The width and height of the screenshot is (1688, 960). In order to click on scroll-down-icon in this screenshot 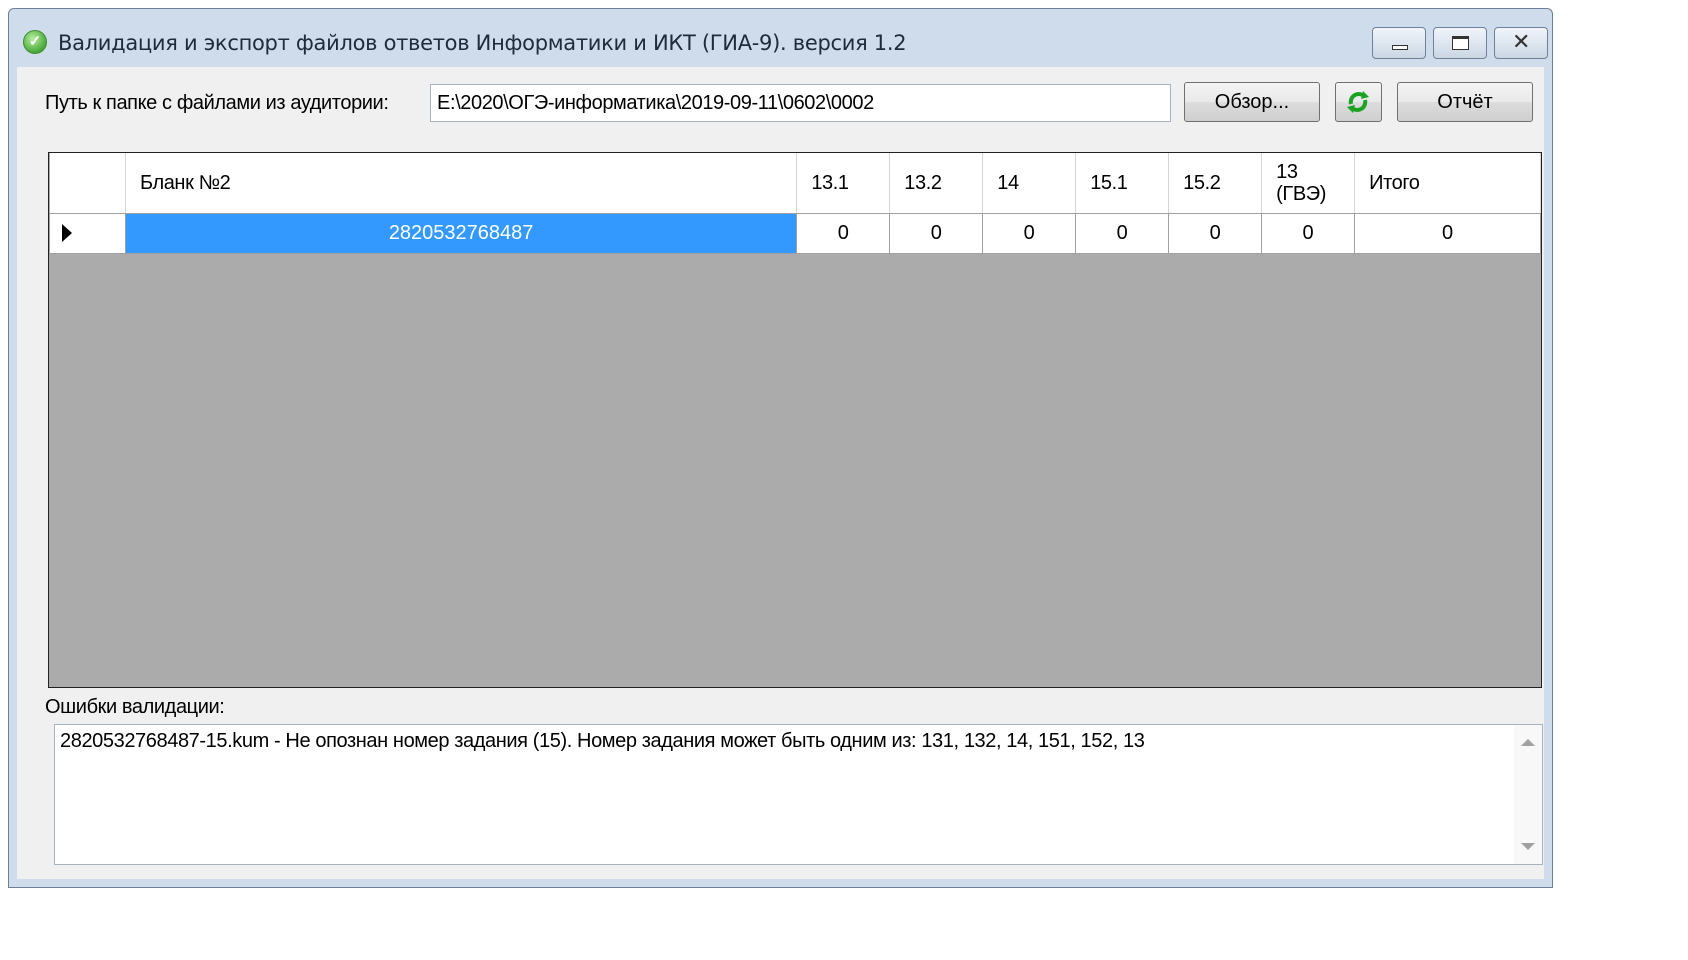, I will do `click(1528, 846)`.